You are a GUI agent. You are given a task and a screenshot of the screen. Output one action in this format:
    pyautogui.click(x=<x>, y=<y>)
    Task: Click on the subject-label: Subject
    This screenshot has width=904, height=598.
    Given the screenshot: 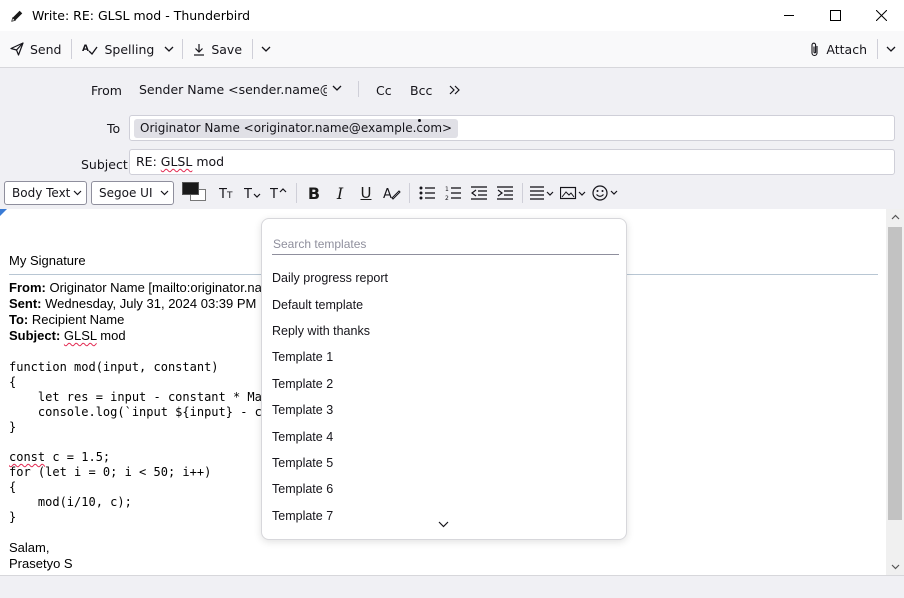 What is the action you would take?
    pyautogui.click(x=104, y=164)
    